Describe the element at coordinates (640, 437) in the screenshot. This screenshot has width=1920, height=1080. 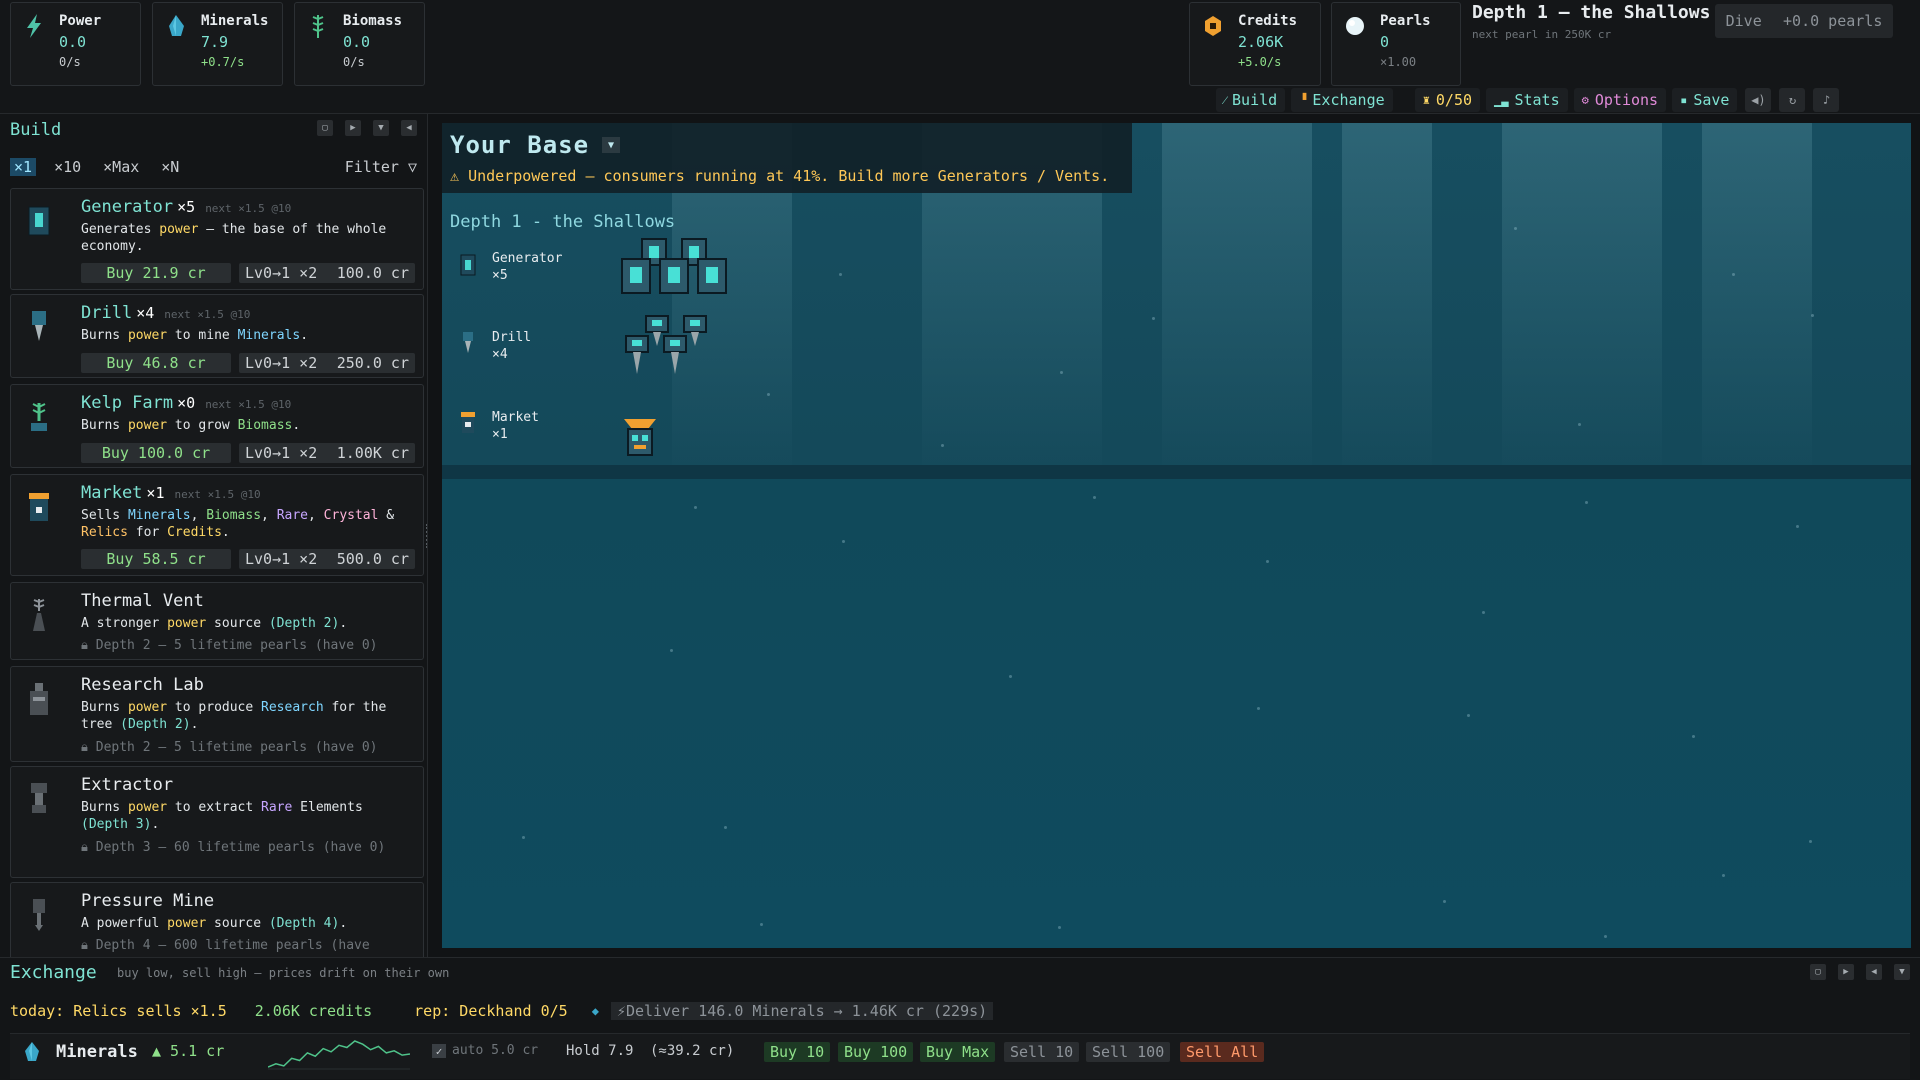
I see `market-sprite` at that location.